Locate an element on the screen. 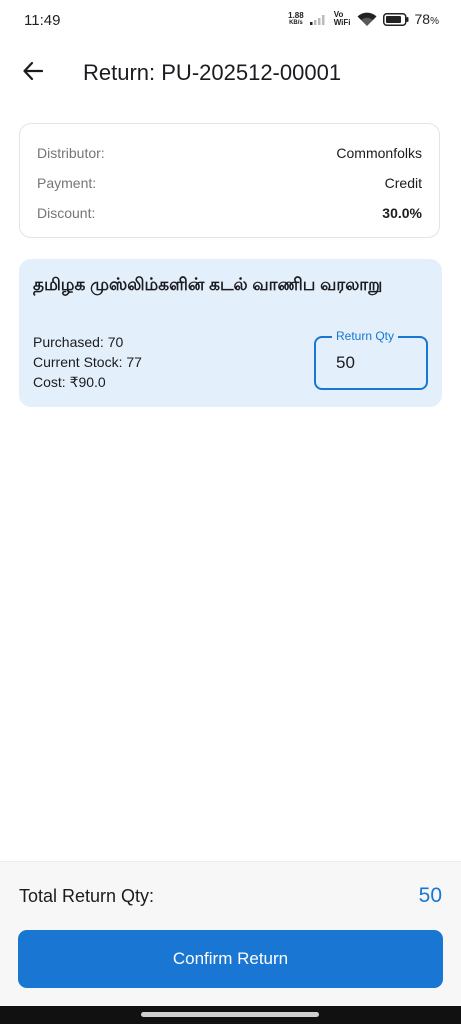  status-time: 11:49 is located at coordinates (42, 20).